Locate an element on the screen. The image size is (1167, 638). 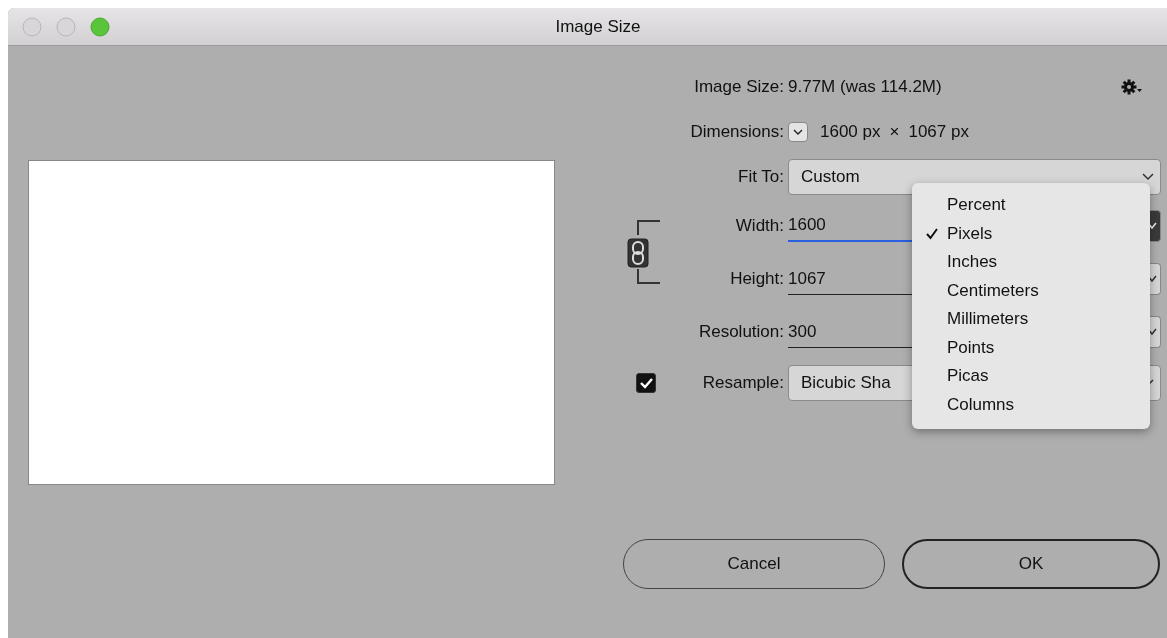
field-label: Fit To: is located at coordinates (761, 177).